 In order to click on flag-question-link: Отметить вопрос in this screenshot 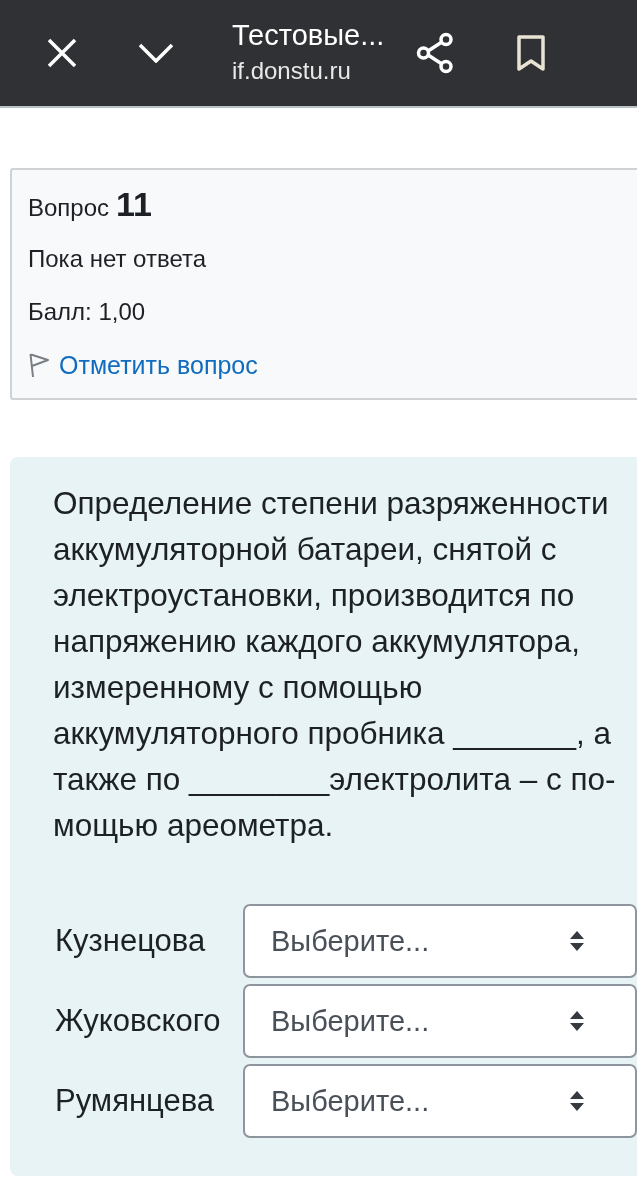, I will do `click(158, 365)`.